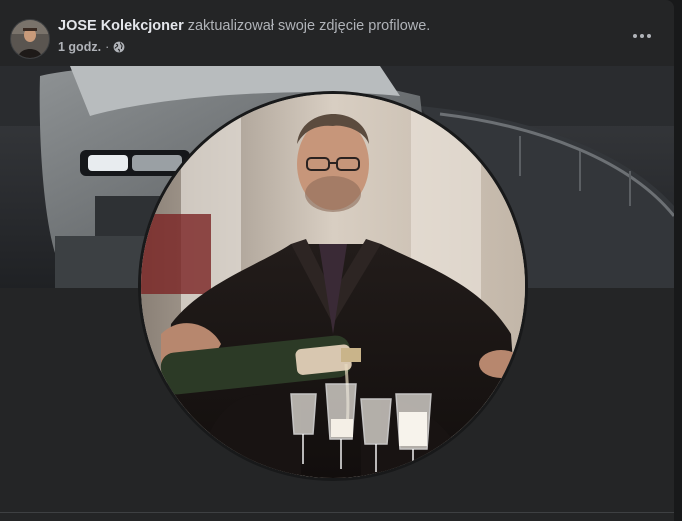 Image resolution: width=682 pixels, height=521 pixels. Describe the element at coordinates (337, 512) in the screenshot. I see `post-divider` at that location.